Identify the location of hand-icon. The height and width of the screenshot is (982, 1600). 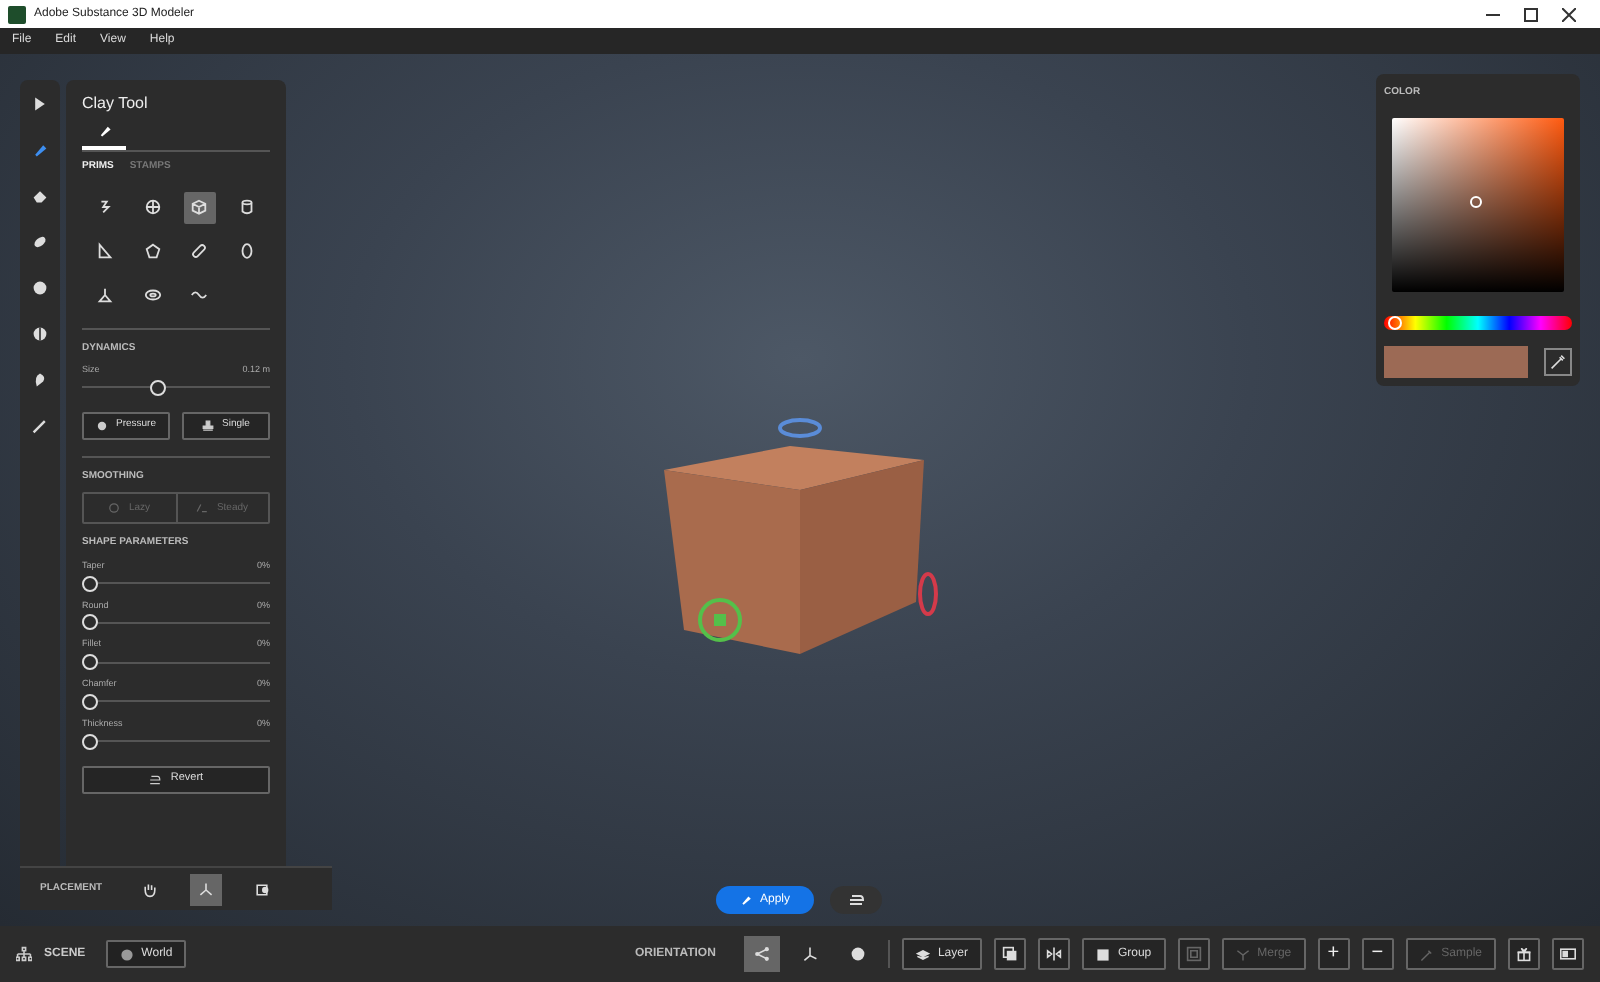
(150, 889).